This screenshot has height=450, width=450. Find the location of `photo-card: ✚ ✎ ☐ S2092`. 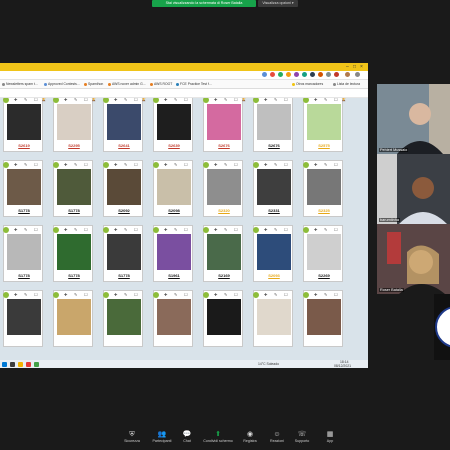

photo-card: ✚ ✎ ☐ S2092 is located at coordinates (123, 188).